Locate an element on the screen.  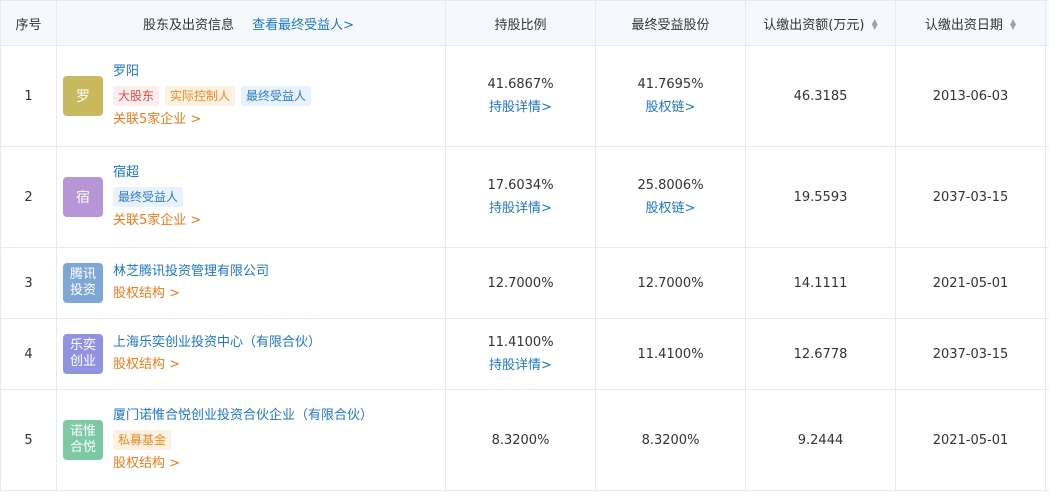
row-seq: 5 is located at coordinates (28, 440).